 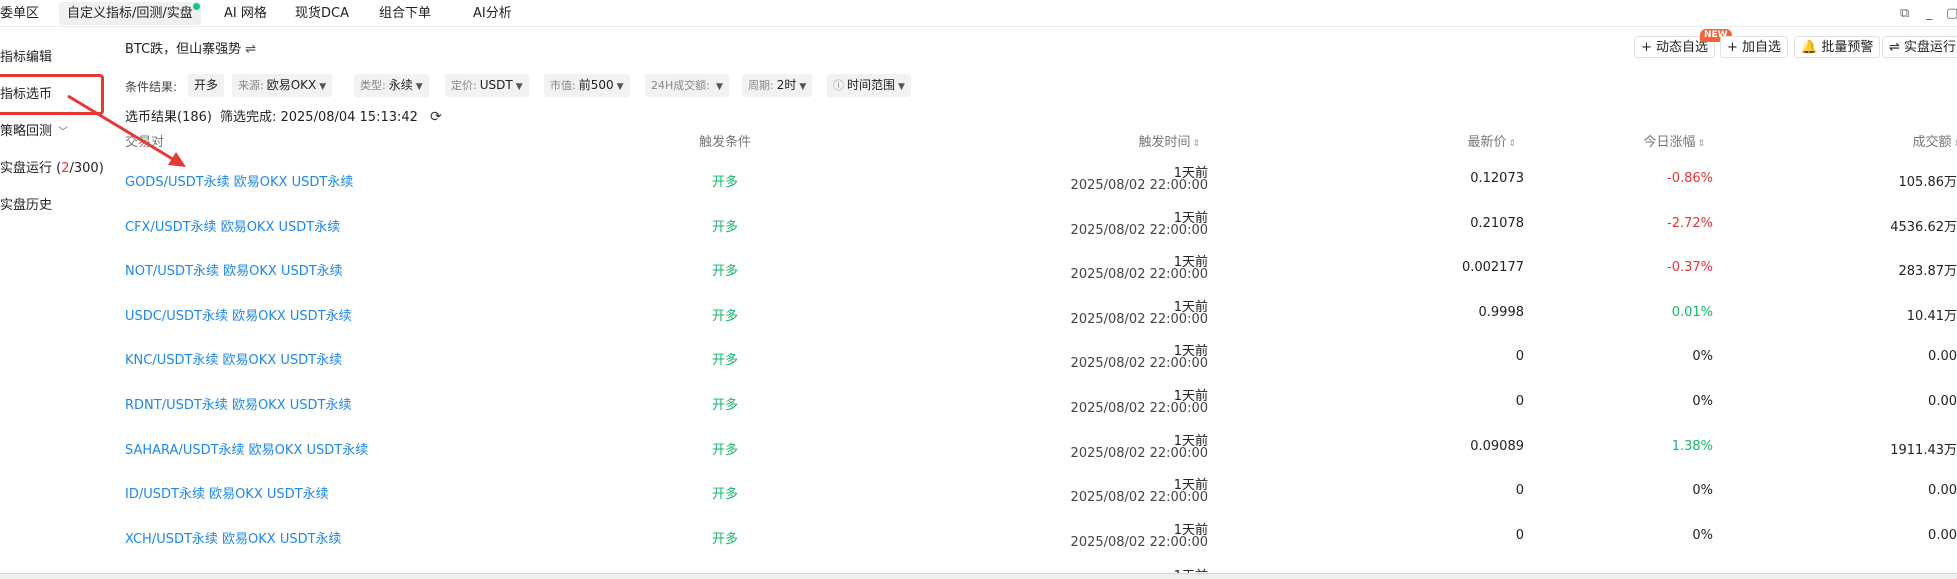 I want to click on sidebar-item-live-history: 实盘历史, so click(x=26, y=206).